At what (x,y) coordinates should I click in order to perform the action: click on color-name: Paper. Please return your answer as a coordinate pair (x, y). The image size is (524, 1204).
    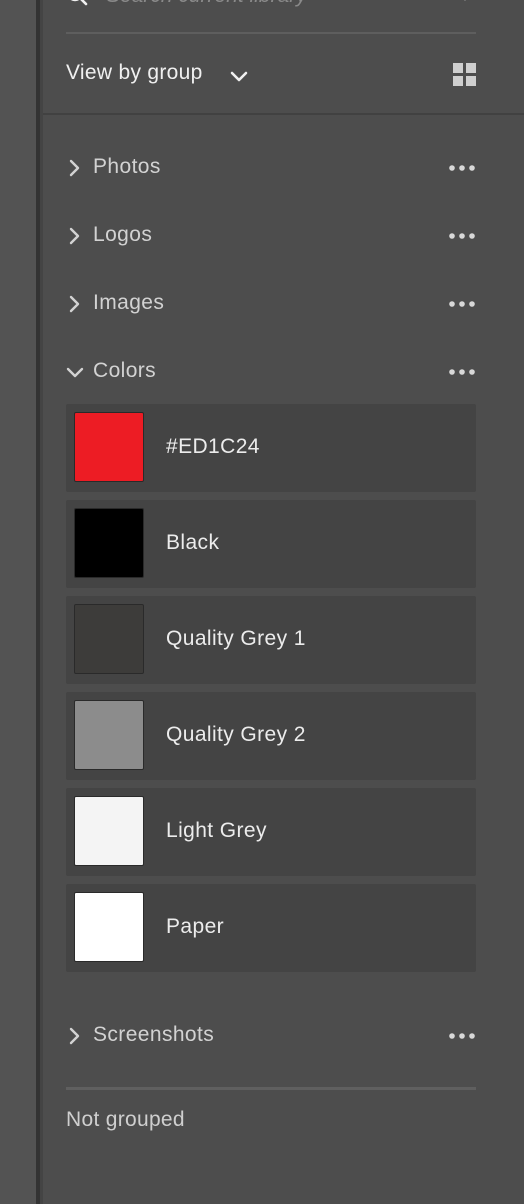
    Looking at the image, I should click on (195, 926).